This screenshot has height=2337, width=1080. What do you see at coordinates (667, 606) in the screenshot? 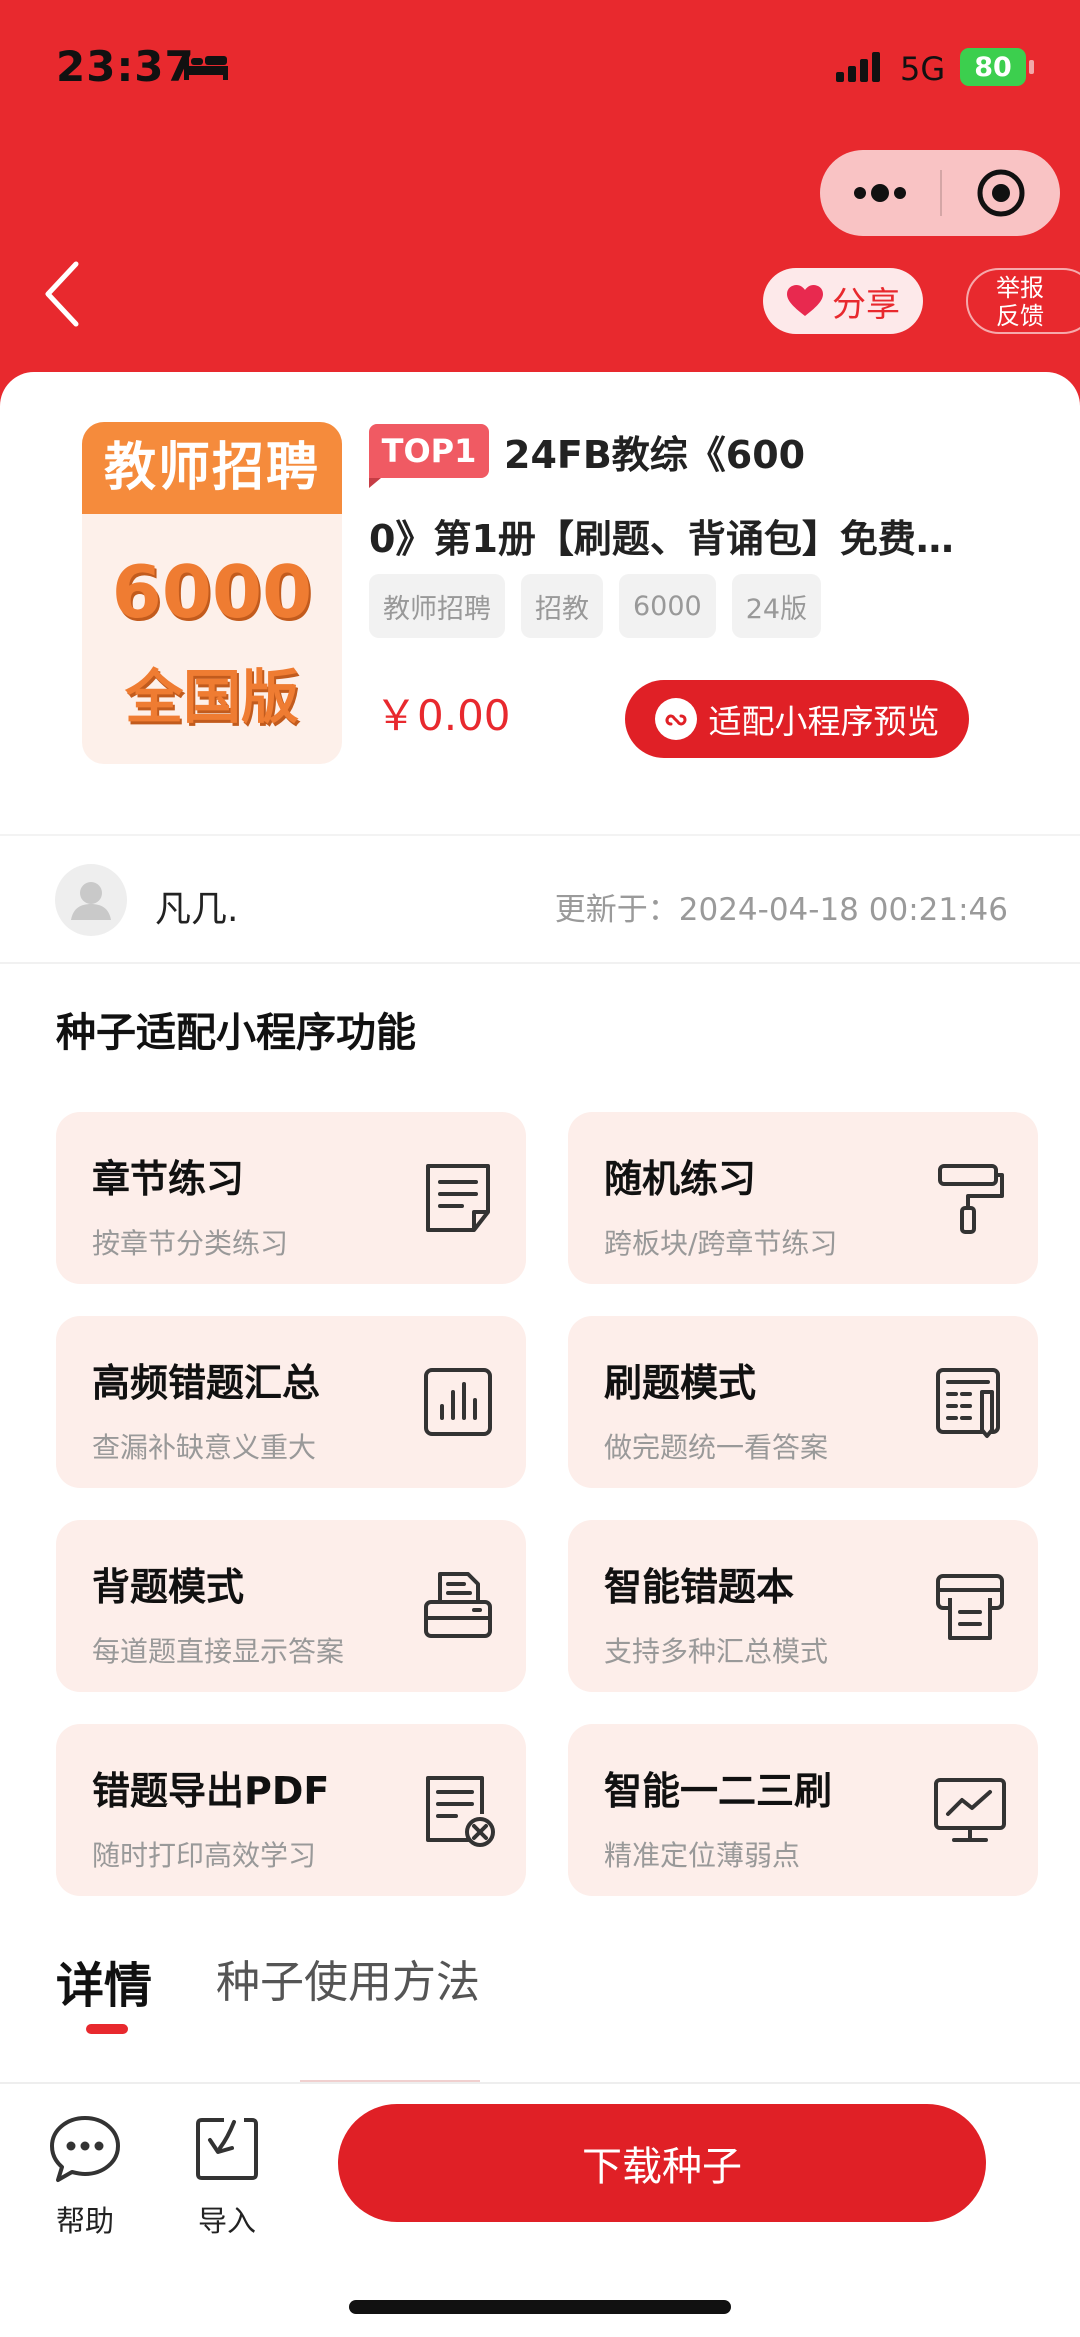
I see `tag: 6000` at bounding box center [667, 606].